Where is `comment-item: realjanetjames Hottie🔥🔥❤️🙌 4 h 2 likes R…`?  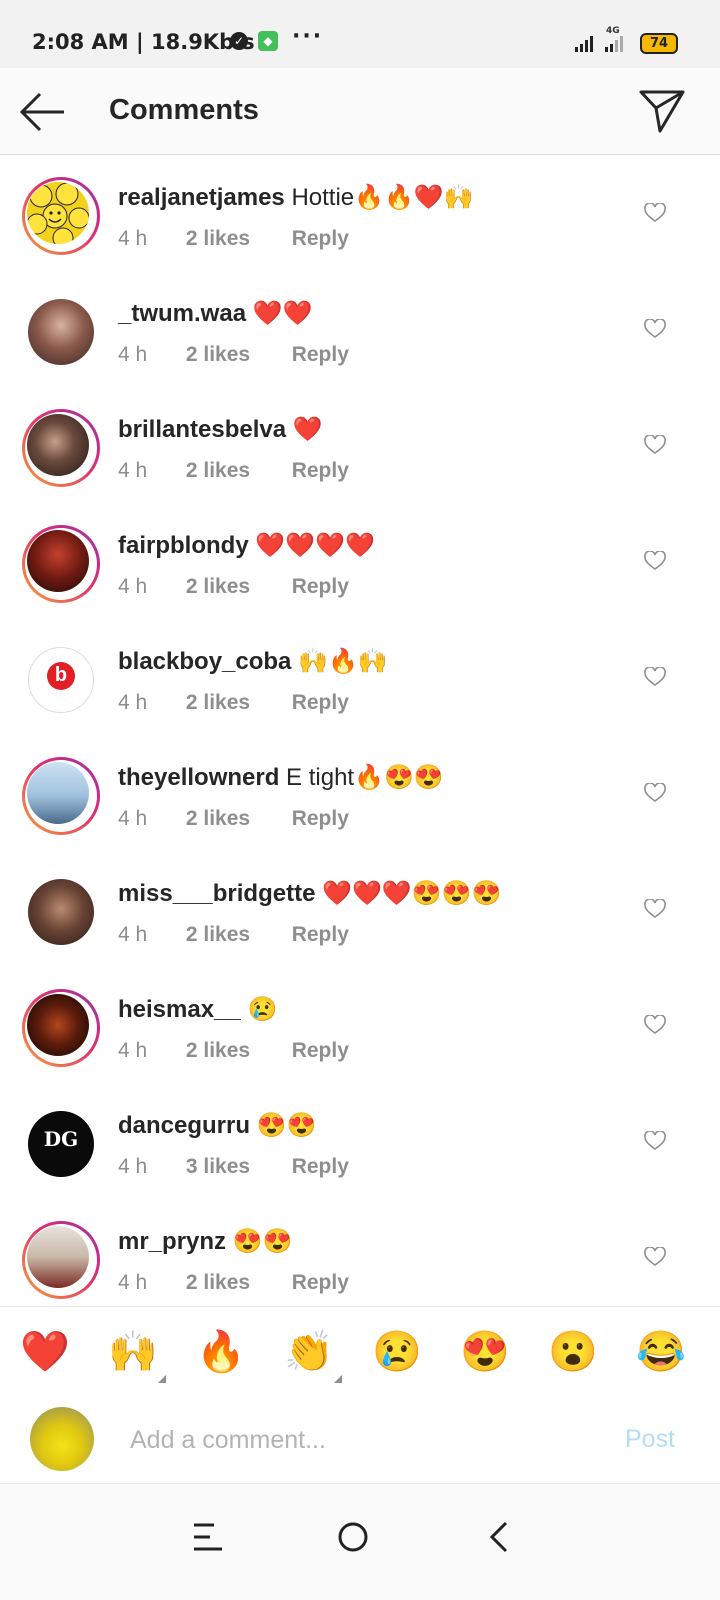 comment-item: realjanetjames Hottie🔥🔥❤️🙌 4 h 2 likes R… is located at coordinates (360, 213).